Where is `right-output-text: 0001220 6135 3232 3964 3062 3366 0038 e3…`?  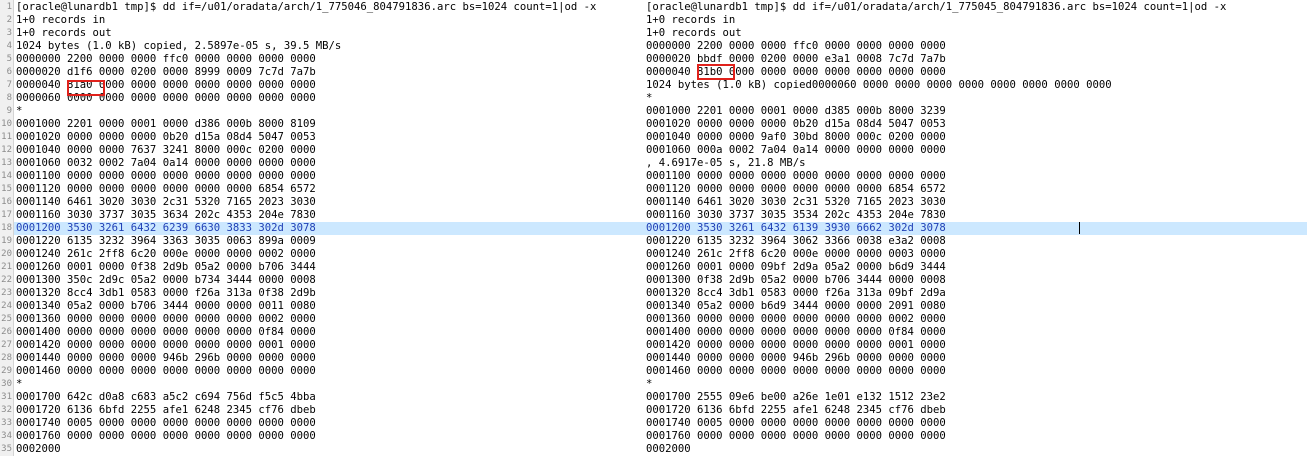 right-output-text: 0001220 6135 3232 3964 3062 3366 0038 e3… is located at coordinates (796, 241).